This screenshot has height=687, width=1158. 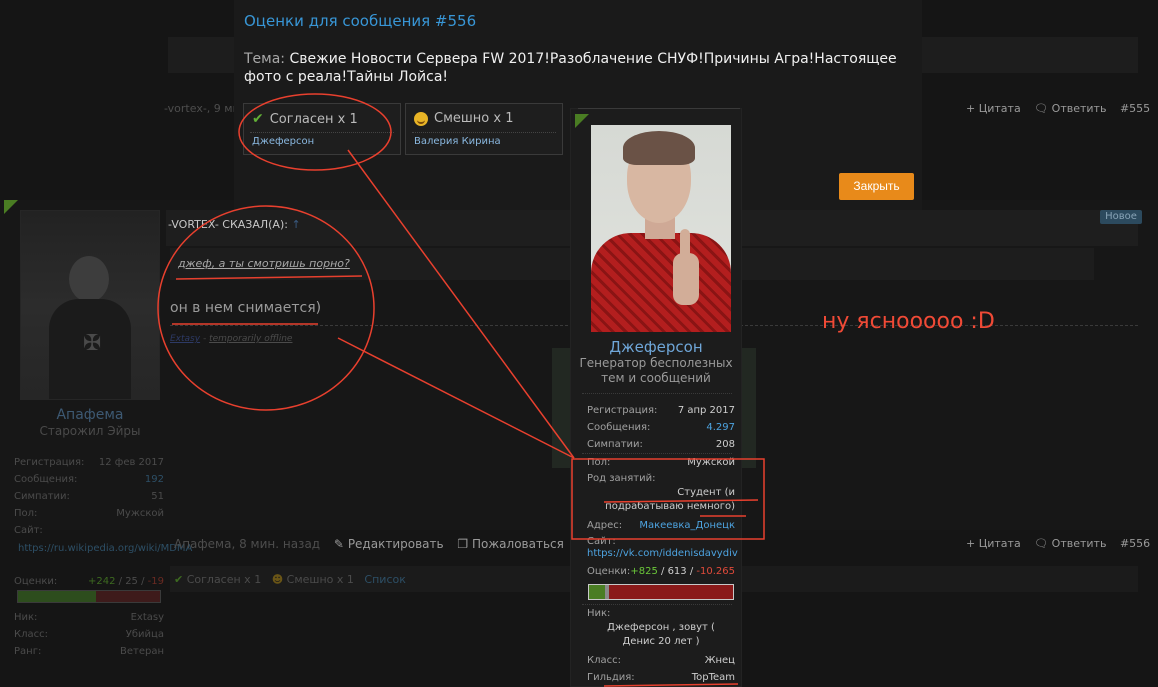 What do you see at coordinates (283, 141) in the screenshot?
I see `rating-agree-user: Джеферсон` at bounding box center [283, 141].